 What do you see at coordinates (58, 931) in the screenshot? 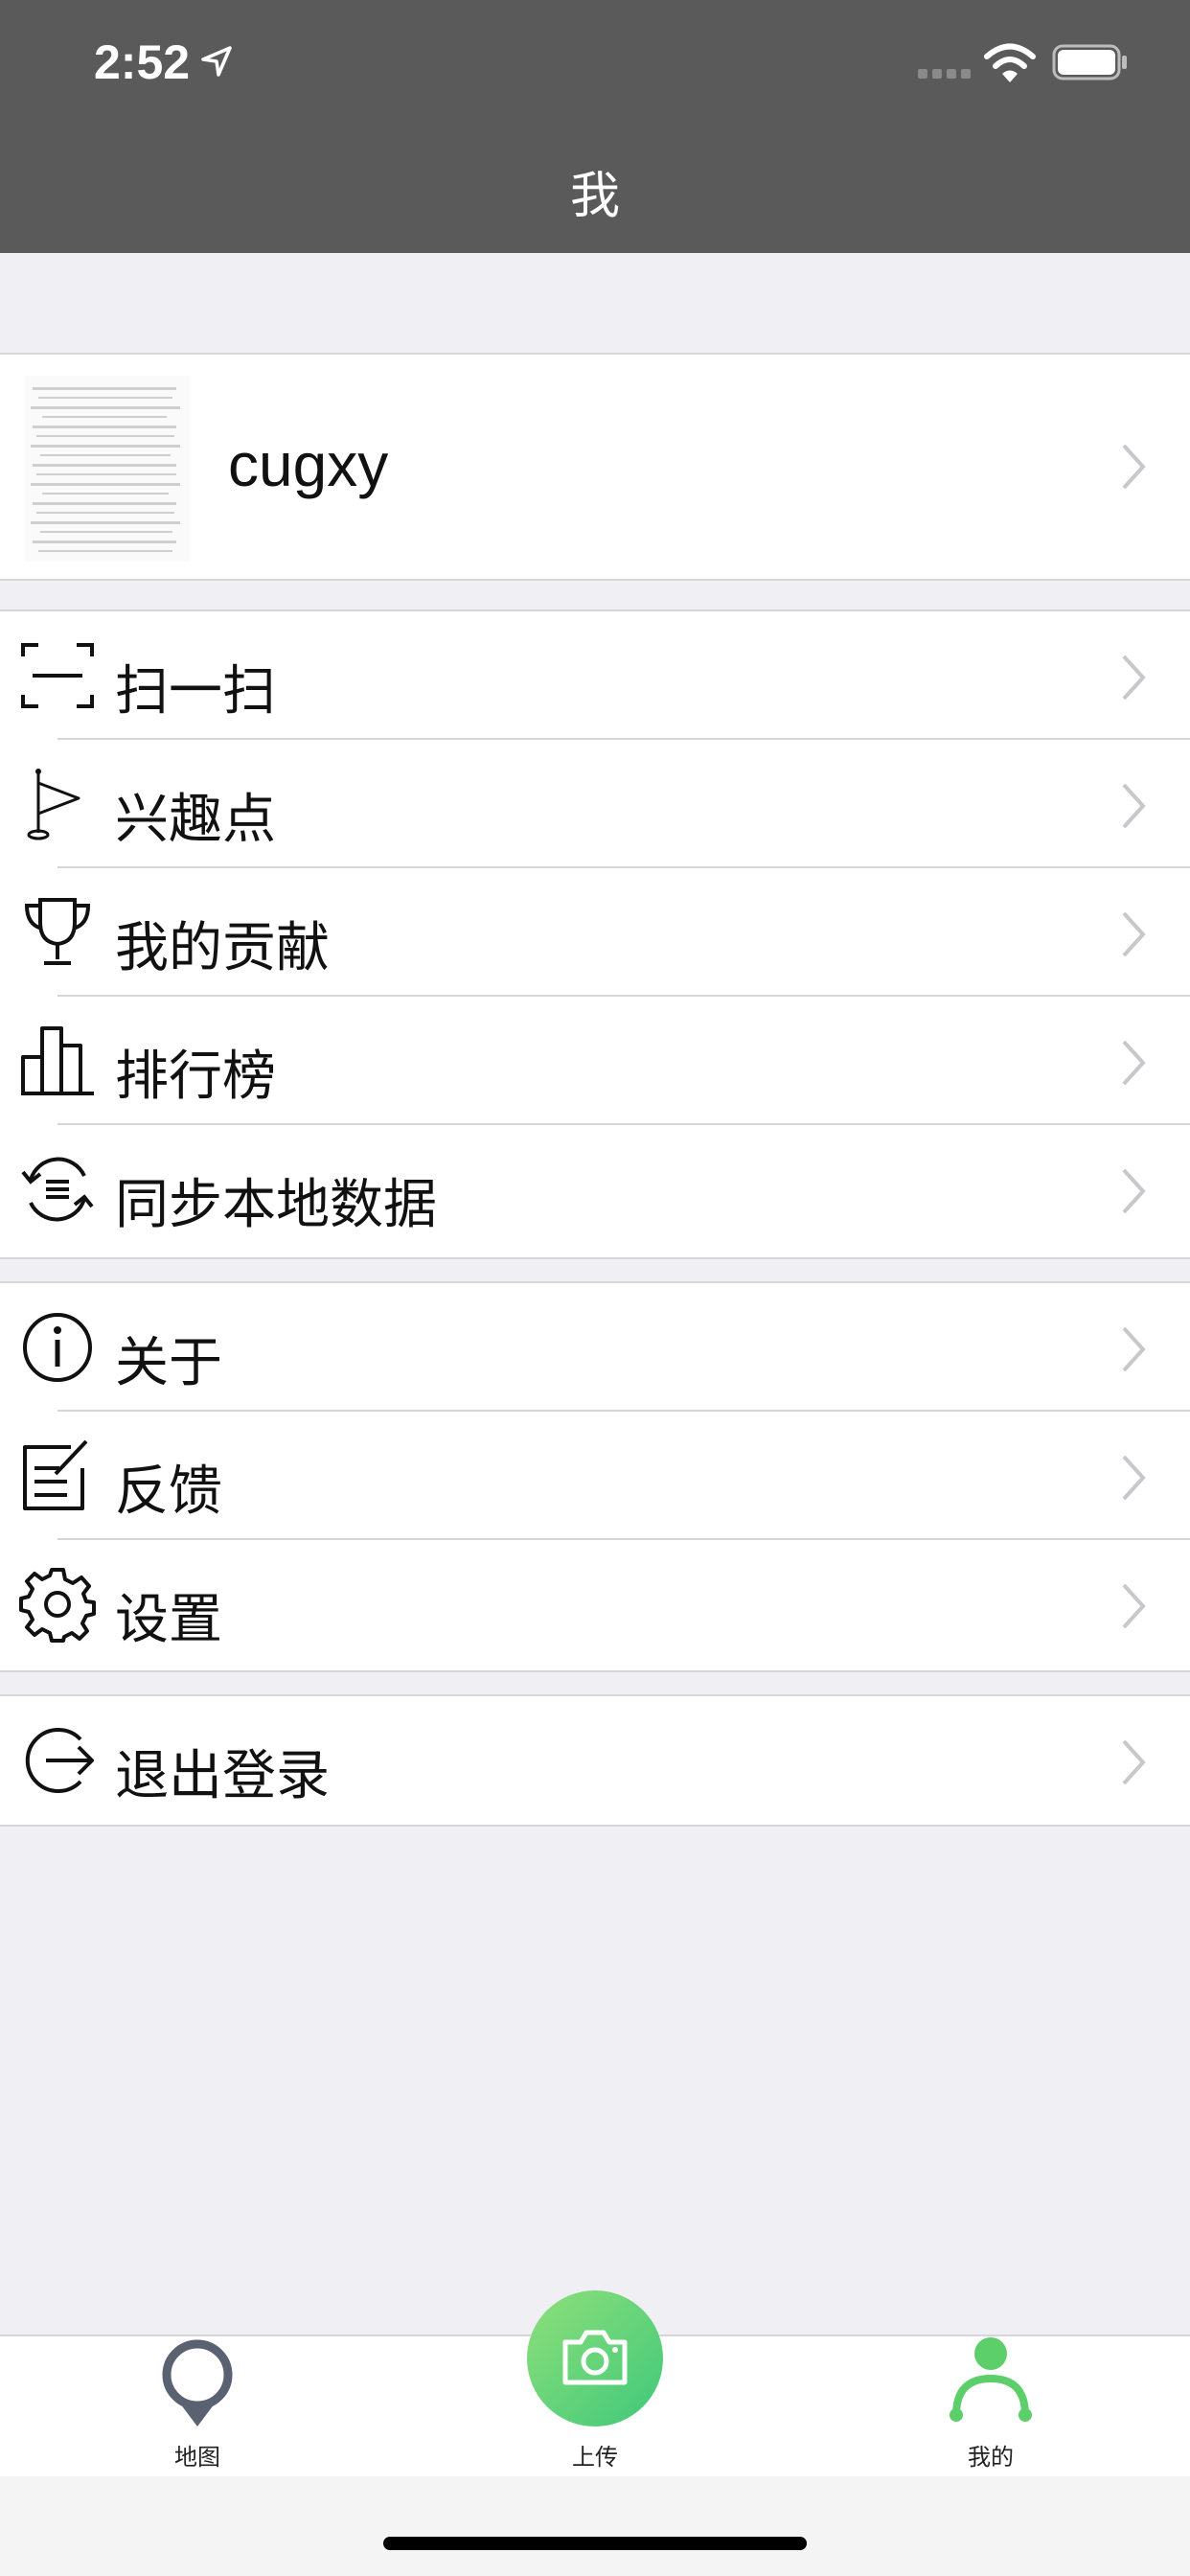
I see `trophy-icon` at bounding box center [58, 931].